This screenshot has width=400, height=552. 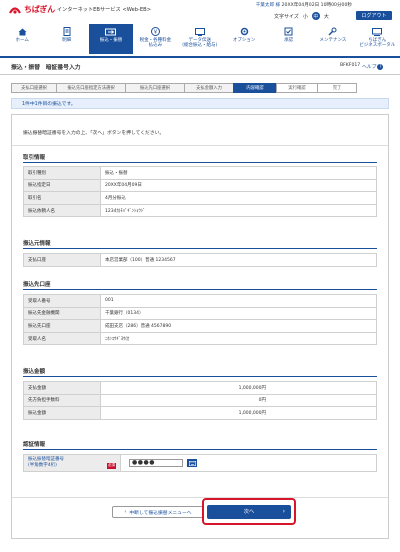 I want to click on logout-button: ログアウト, so click(x=374, y=15).